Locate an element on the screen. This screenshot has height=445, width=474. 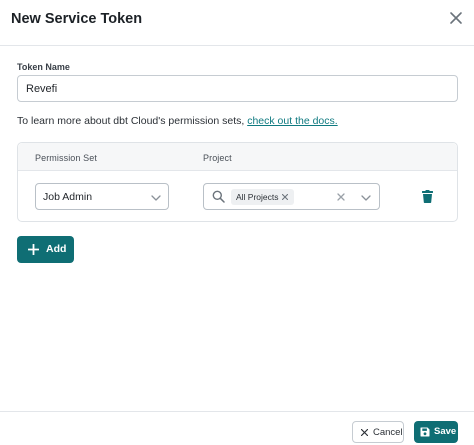
save-icon is located at coordinates (425, 432).